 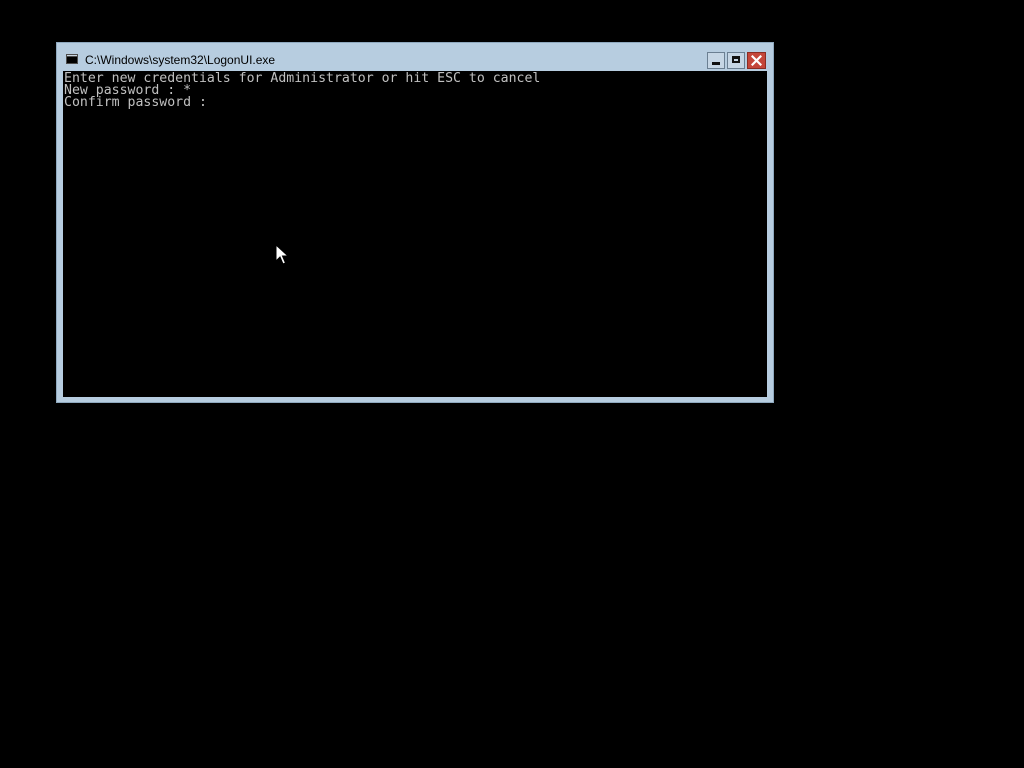 I want to click on minimize-icon, so click(x=716, y=63).